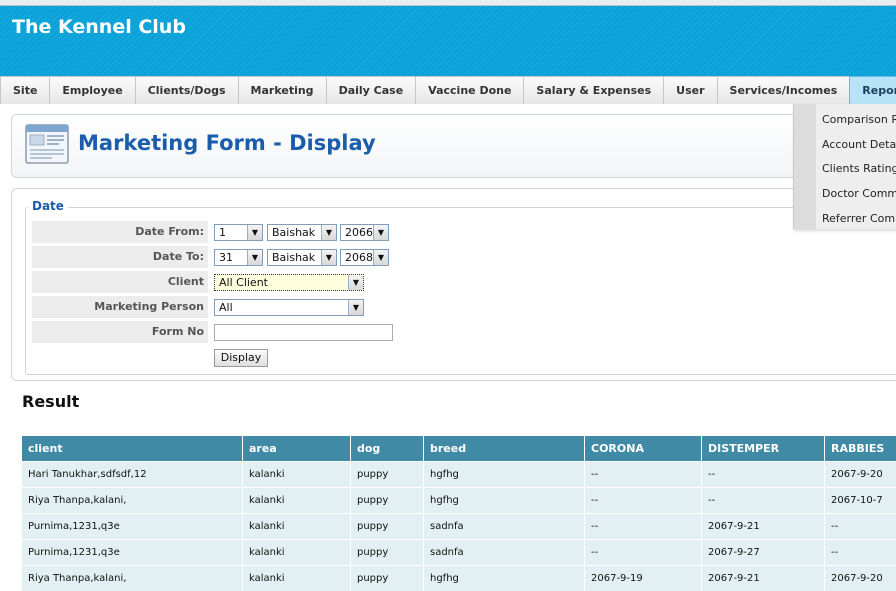 This screenshot has height=591, width=896. I want to click on cell-rabbies: 2067-9-20, so click(860, 578).